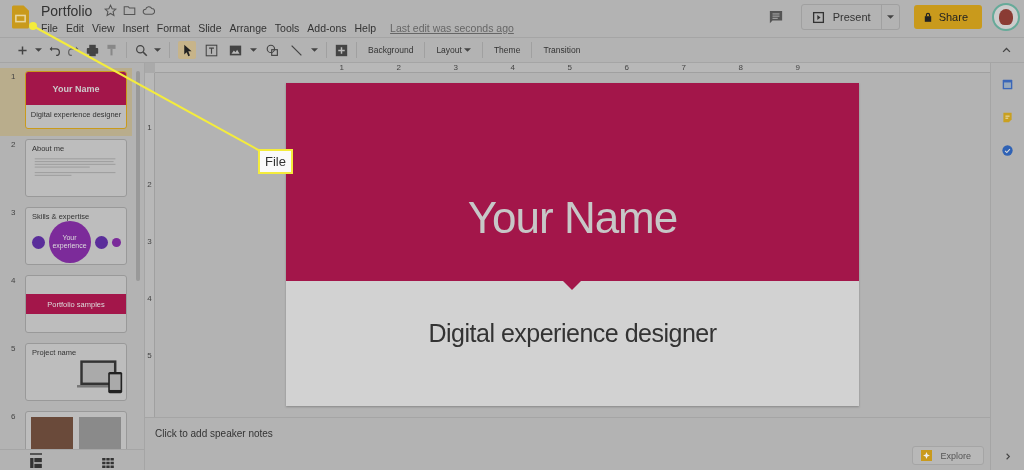 The image size is (1024, 470). Describe the element at coordinates (818, 17) in the screenshot. I see `play-icon` at that location.